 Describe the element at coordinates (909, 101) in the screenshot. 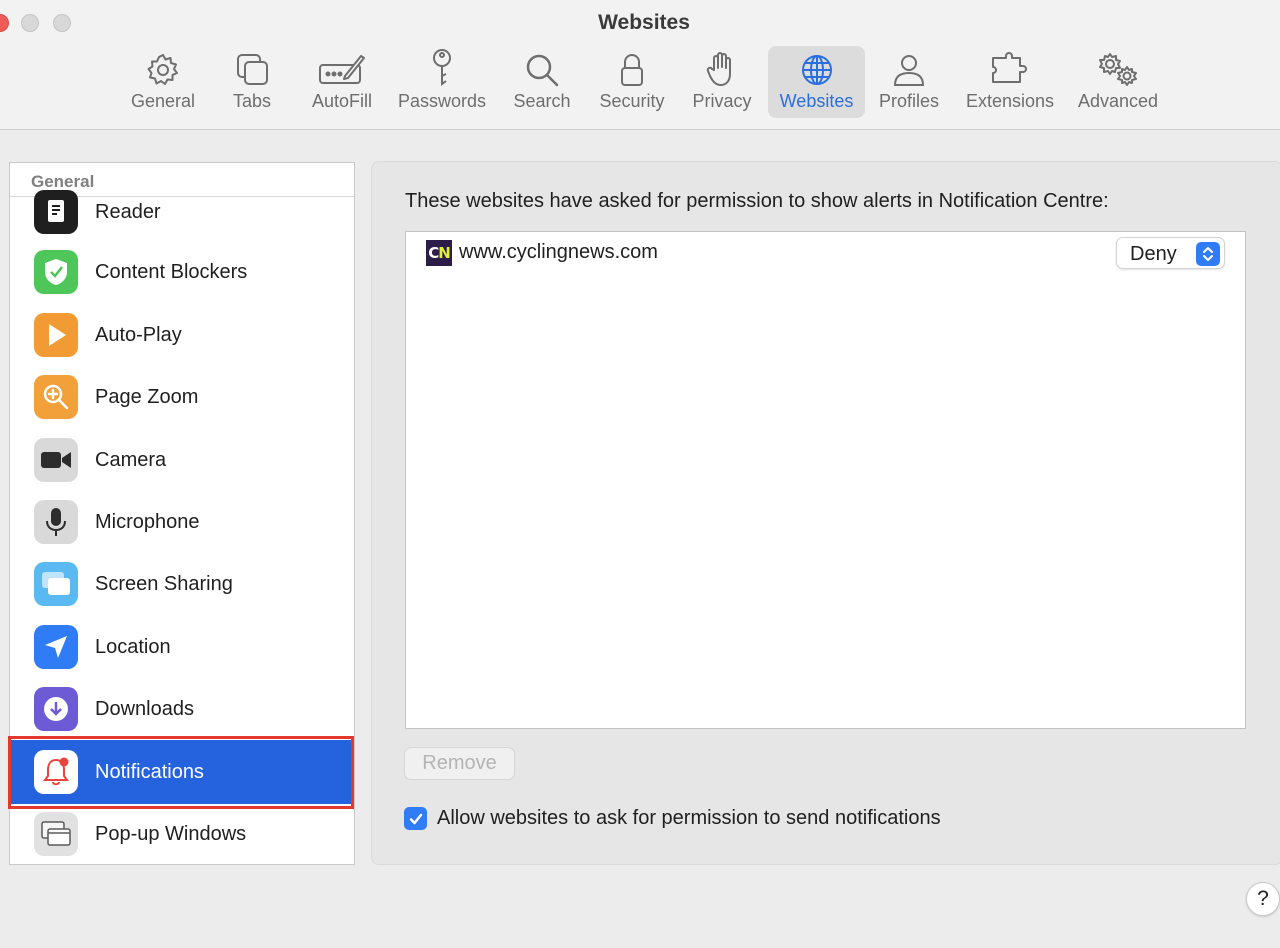

I see `tab-profiles-label: Profiles` at that location.